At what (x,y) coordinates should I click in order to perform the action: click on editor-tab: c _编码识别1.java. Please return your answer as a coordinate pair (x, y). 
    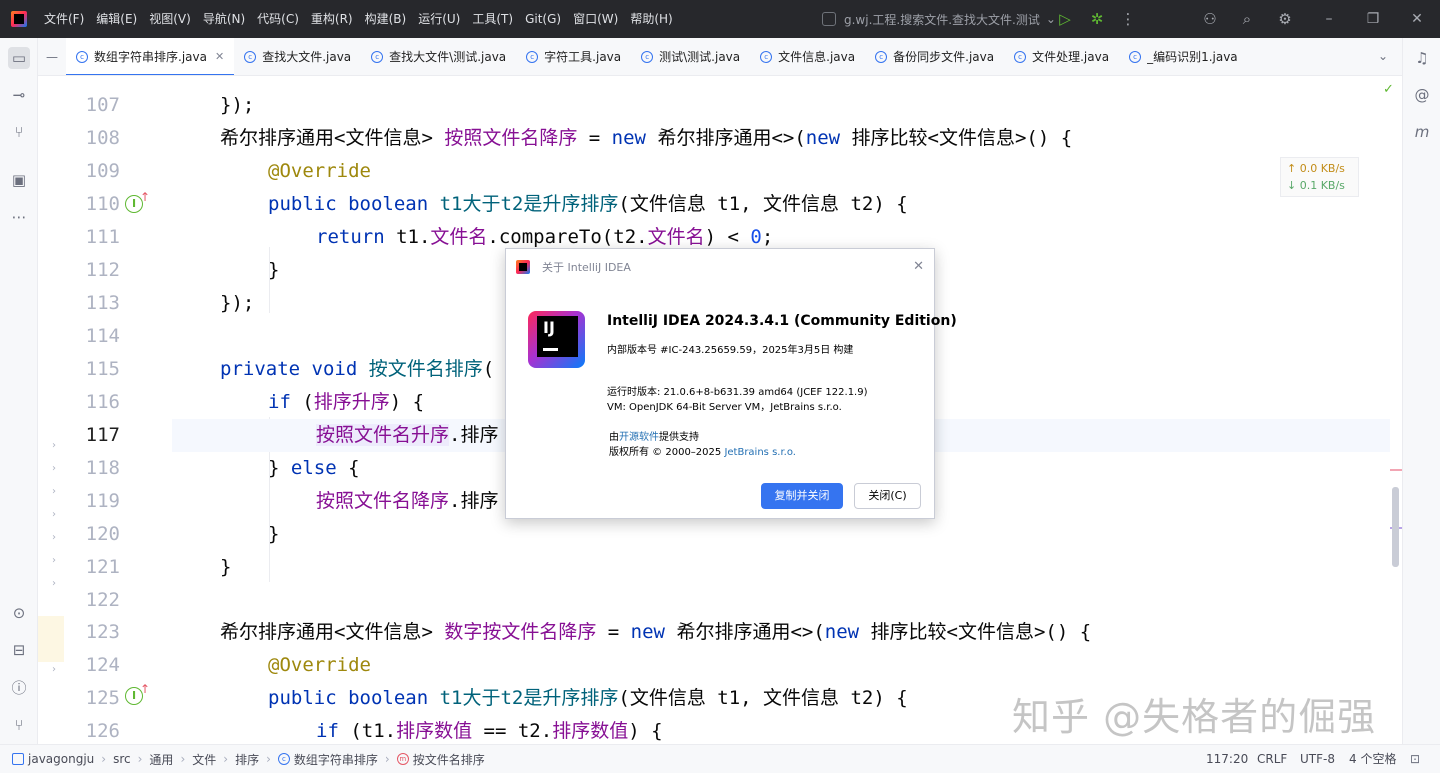
    Looking at the image, I should click on (1183, 56).